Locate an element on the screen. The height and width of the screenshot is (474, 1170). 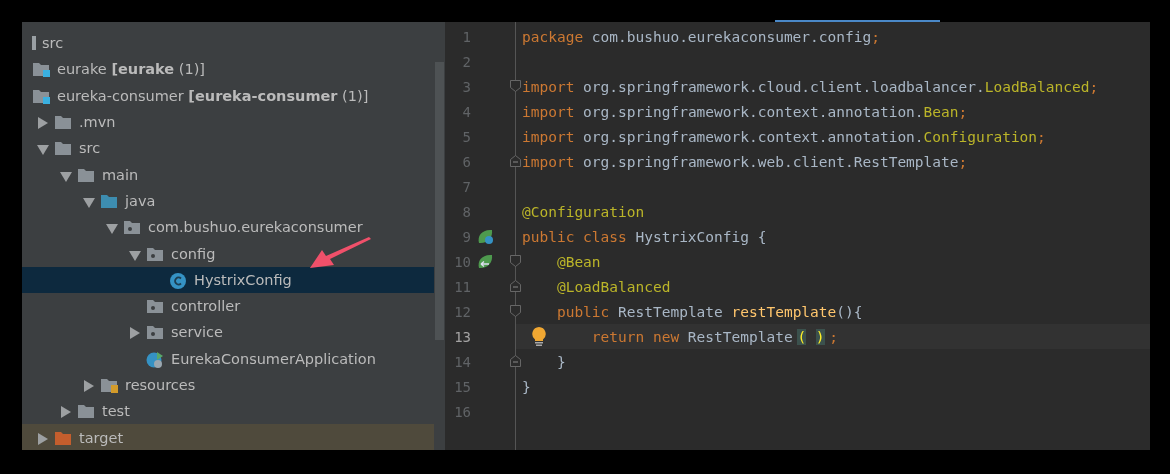
lightbulb-icon is located at coordinates (539, 336).